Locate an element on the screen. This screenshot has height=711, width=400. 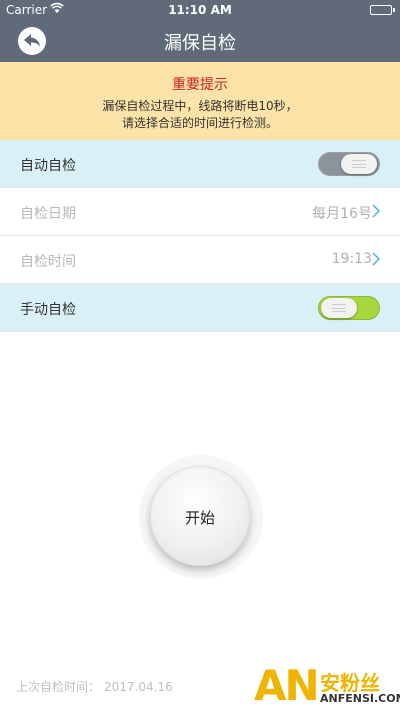
start-button: 开始 is located at coordinates (200, 516).